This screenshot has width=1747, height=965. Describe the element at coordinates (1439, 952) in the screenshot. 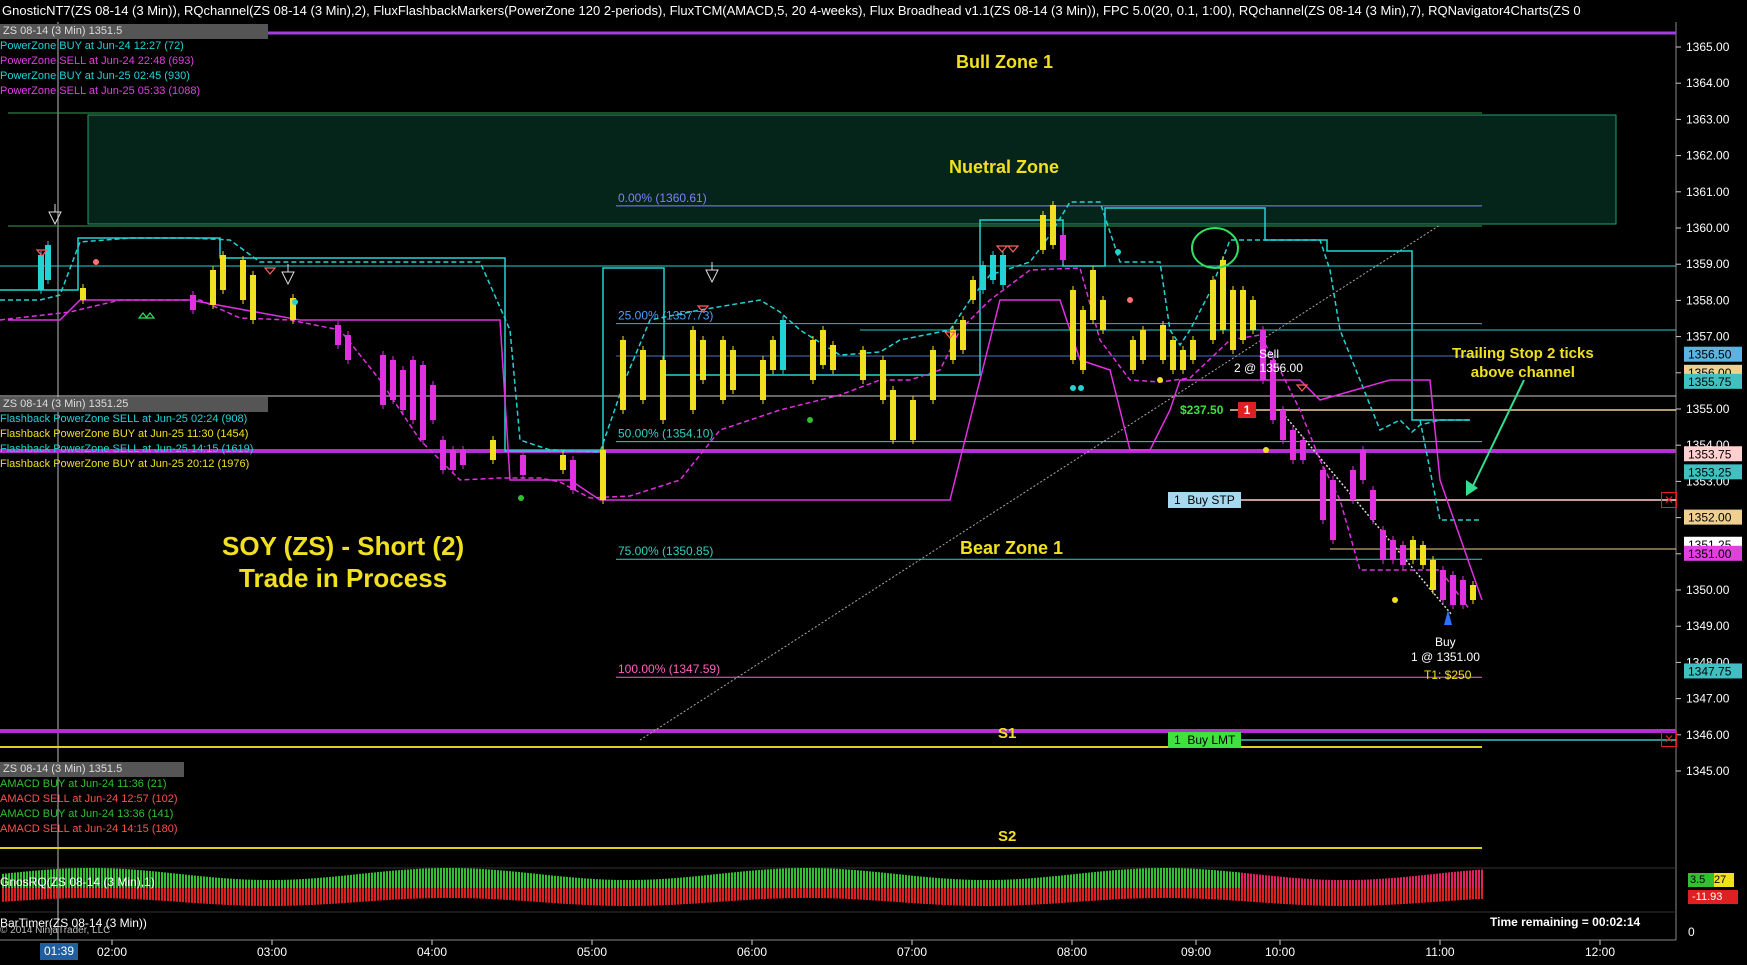

I see `time-axis-label: 11:00` at that location.